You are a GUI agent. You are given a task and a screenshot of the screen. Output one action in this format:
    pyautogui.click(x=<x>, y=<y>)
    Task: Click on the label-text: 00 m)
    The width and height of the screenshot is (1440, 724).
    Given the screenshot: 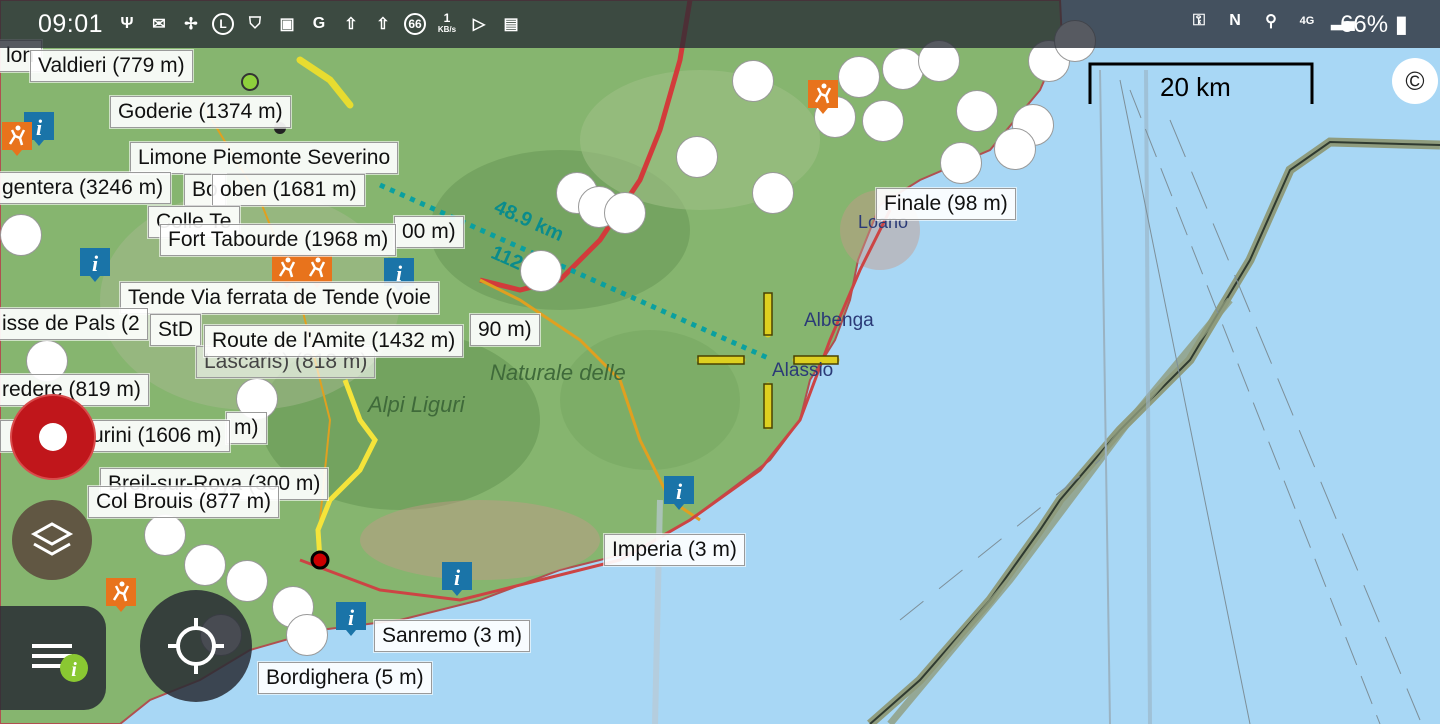 What is the action you would take?
    pyautogui.click(x=429, y=231)
    